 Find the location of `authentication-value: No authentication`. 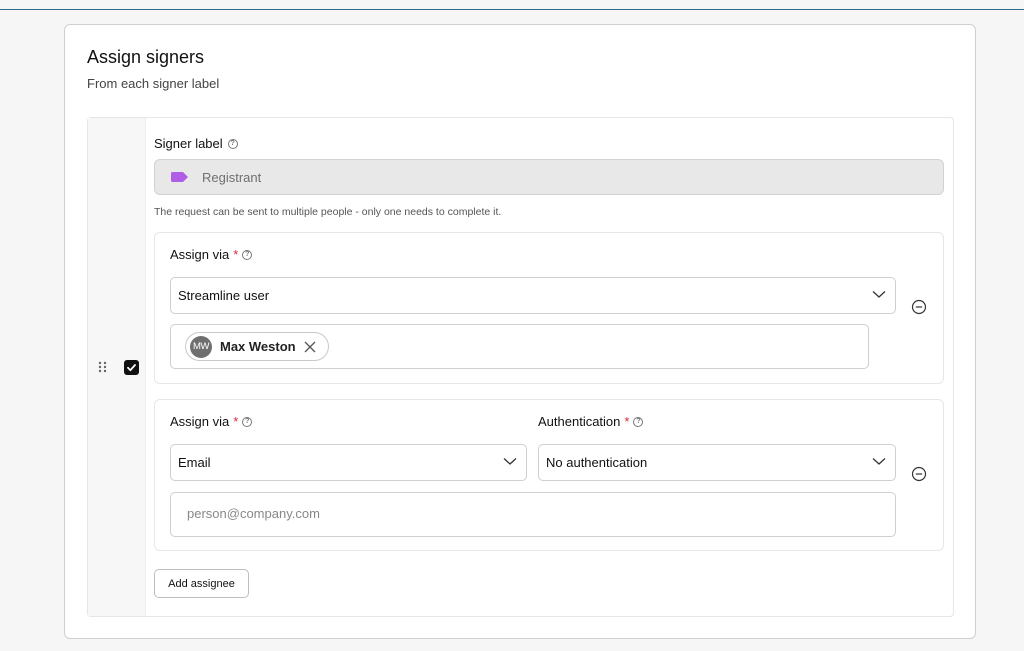

authentication-value: No authentication is located at coordinates (597, 462).